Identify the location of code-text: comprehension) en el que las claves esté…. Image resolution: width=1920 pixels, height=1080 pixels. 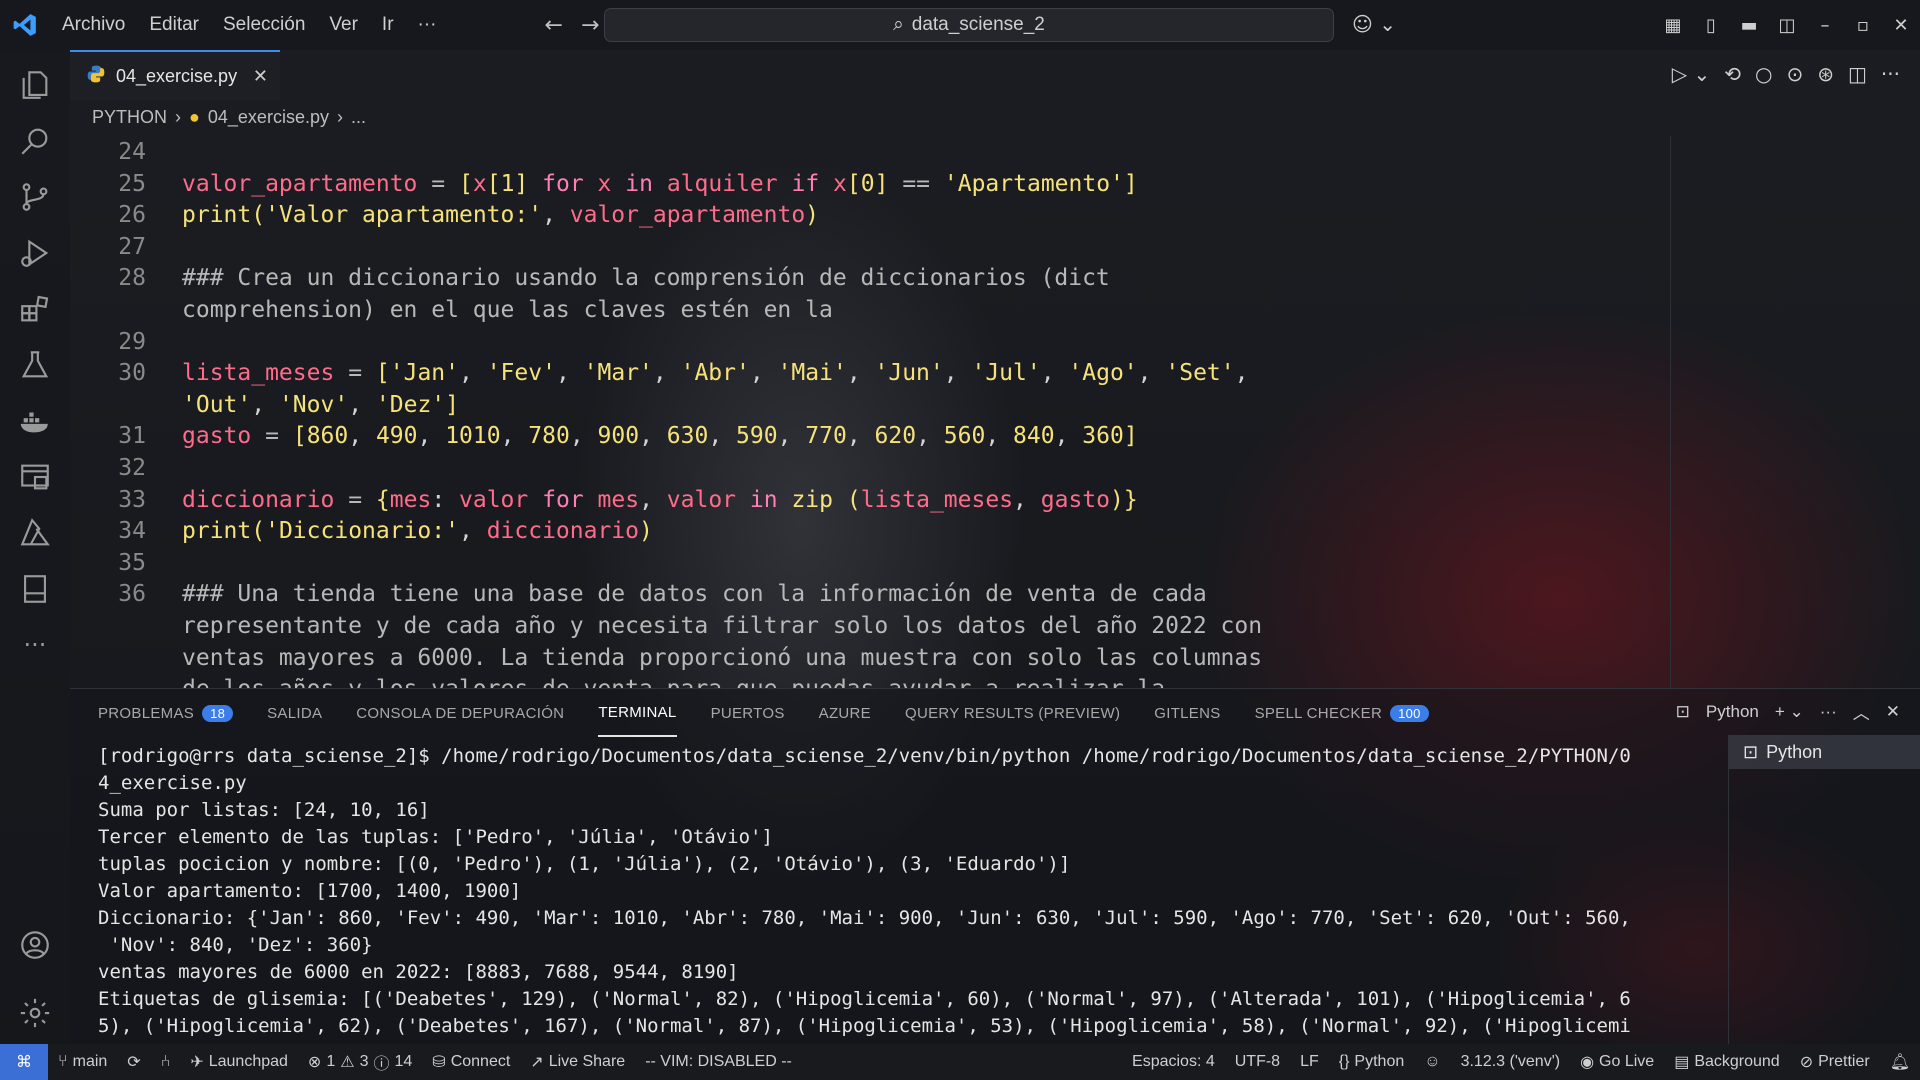
(507, 310).